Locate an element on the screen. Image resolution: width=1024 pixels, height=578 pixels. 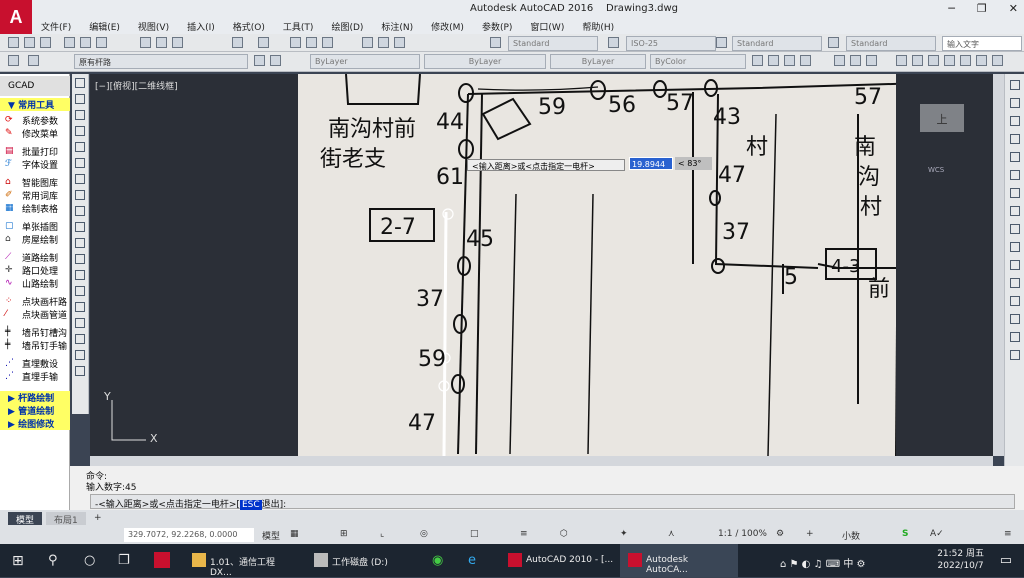
plus-icon: + is located at coordinates (810, 534).